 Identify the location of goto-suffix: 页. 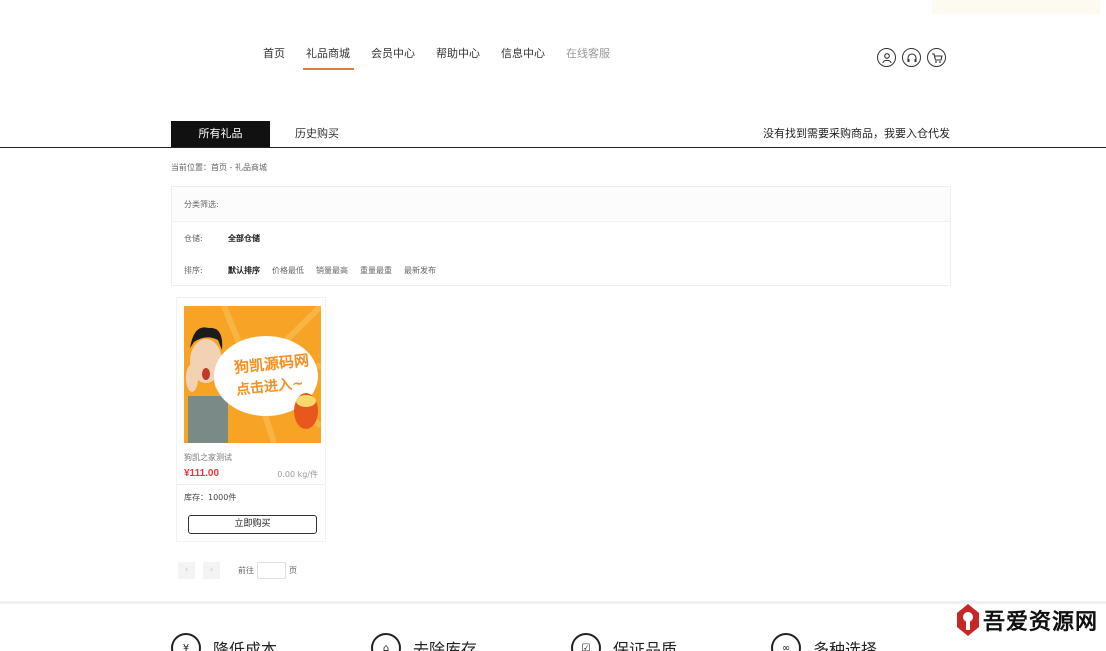
(293, 570).